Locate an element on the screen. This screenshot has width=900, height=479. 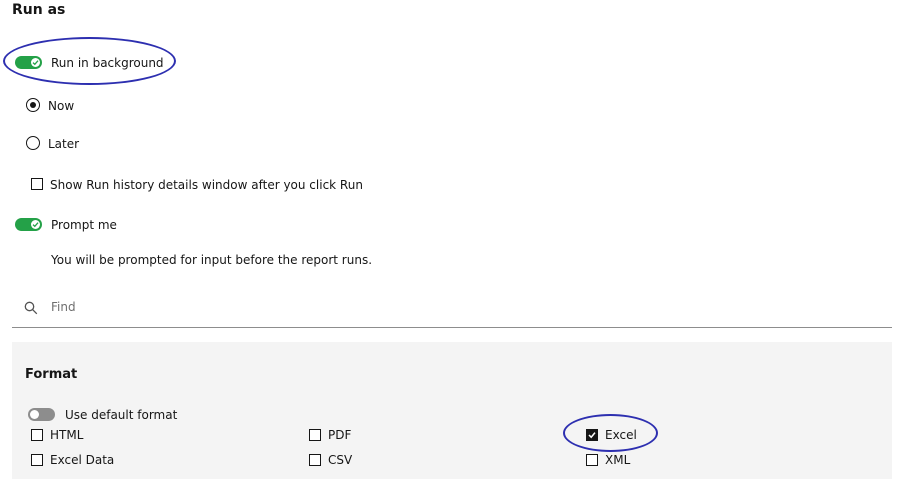
radio-dot is located at coordinates (33, 105).